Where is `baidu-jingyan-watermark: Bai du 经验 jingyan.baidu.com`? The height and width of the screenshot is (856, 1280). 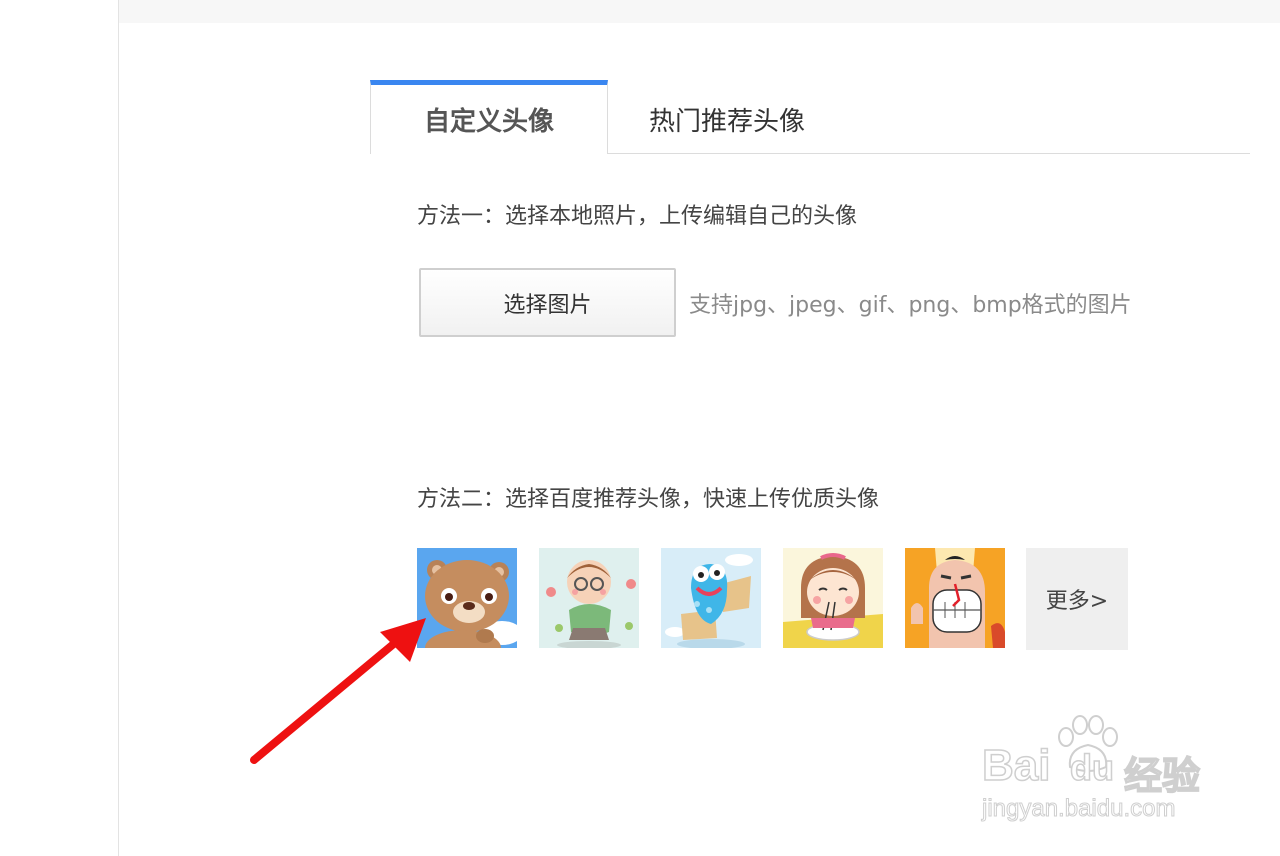
baidu-jingyan-watermark: Bai du 经验 jingyan.baidu.com is located at coordinates (1098, 775).